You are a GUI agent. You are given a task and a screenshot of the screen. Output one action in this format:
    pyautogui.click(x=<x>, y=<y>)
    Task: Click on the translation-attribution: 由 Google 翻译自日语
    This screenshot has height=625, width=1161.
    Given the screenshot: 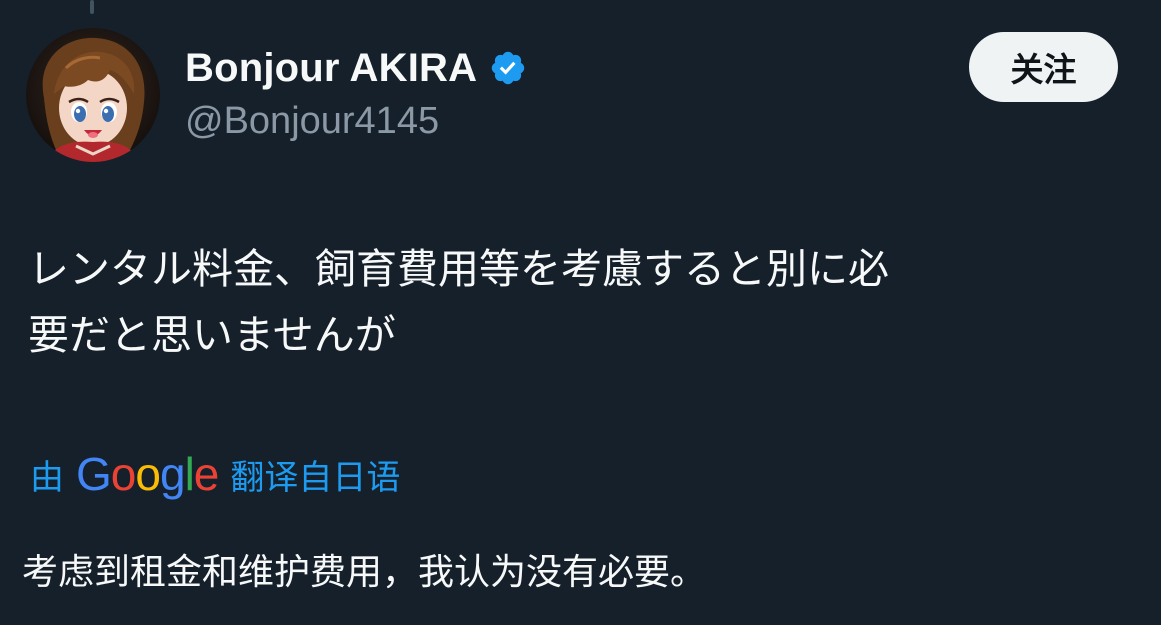 What is the action you would take?
    pyautogui.click(x=215, y=474)
    